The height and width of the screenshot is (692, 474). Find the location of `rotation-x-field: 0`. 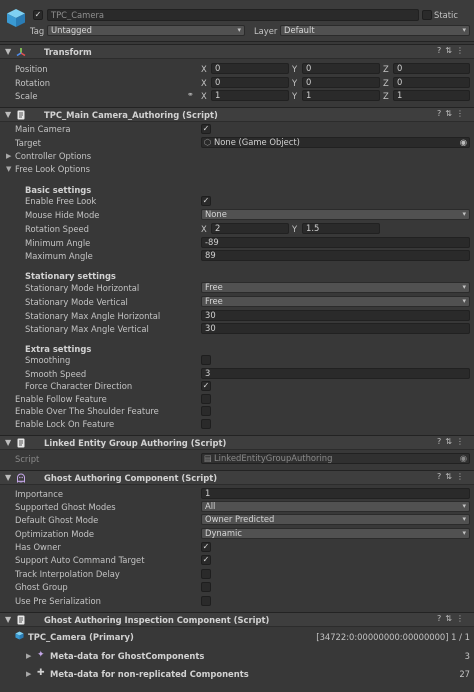

rotation-x-field: 0 is located at coordinates (250, 82).